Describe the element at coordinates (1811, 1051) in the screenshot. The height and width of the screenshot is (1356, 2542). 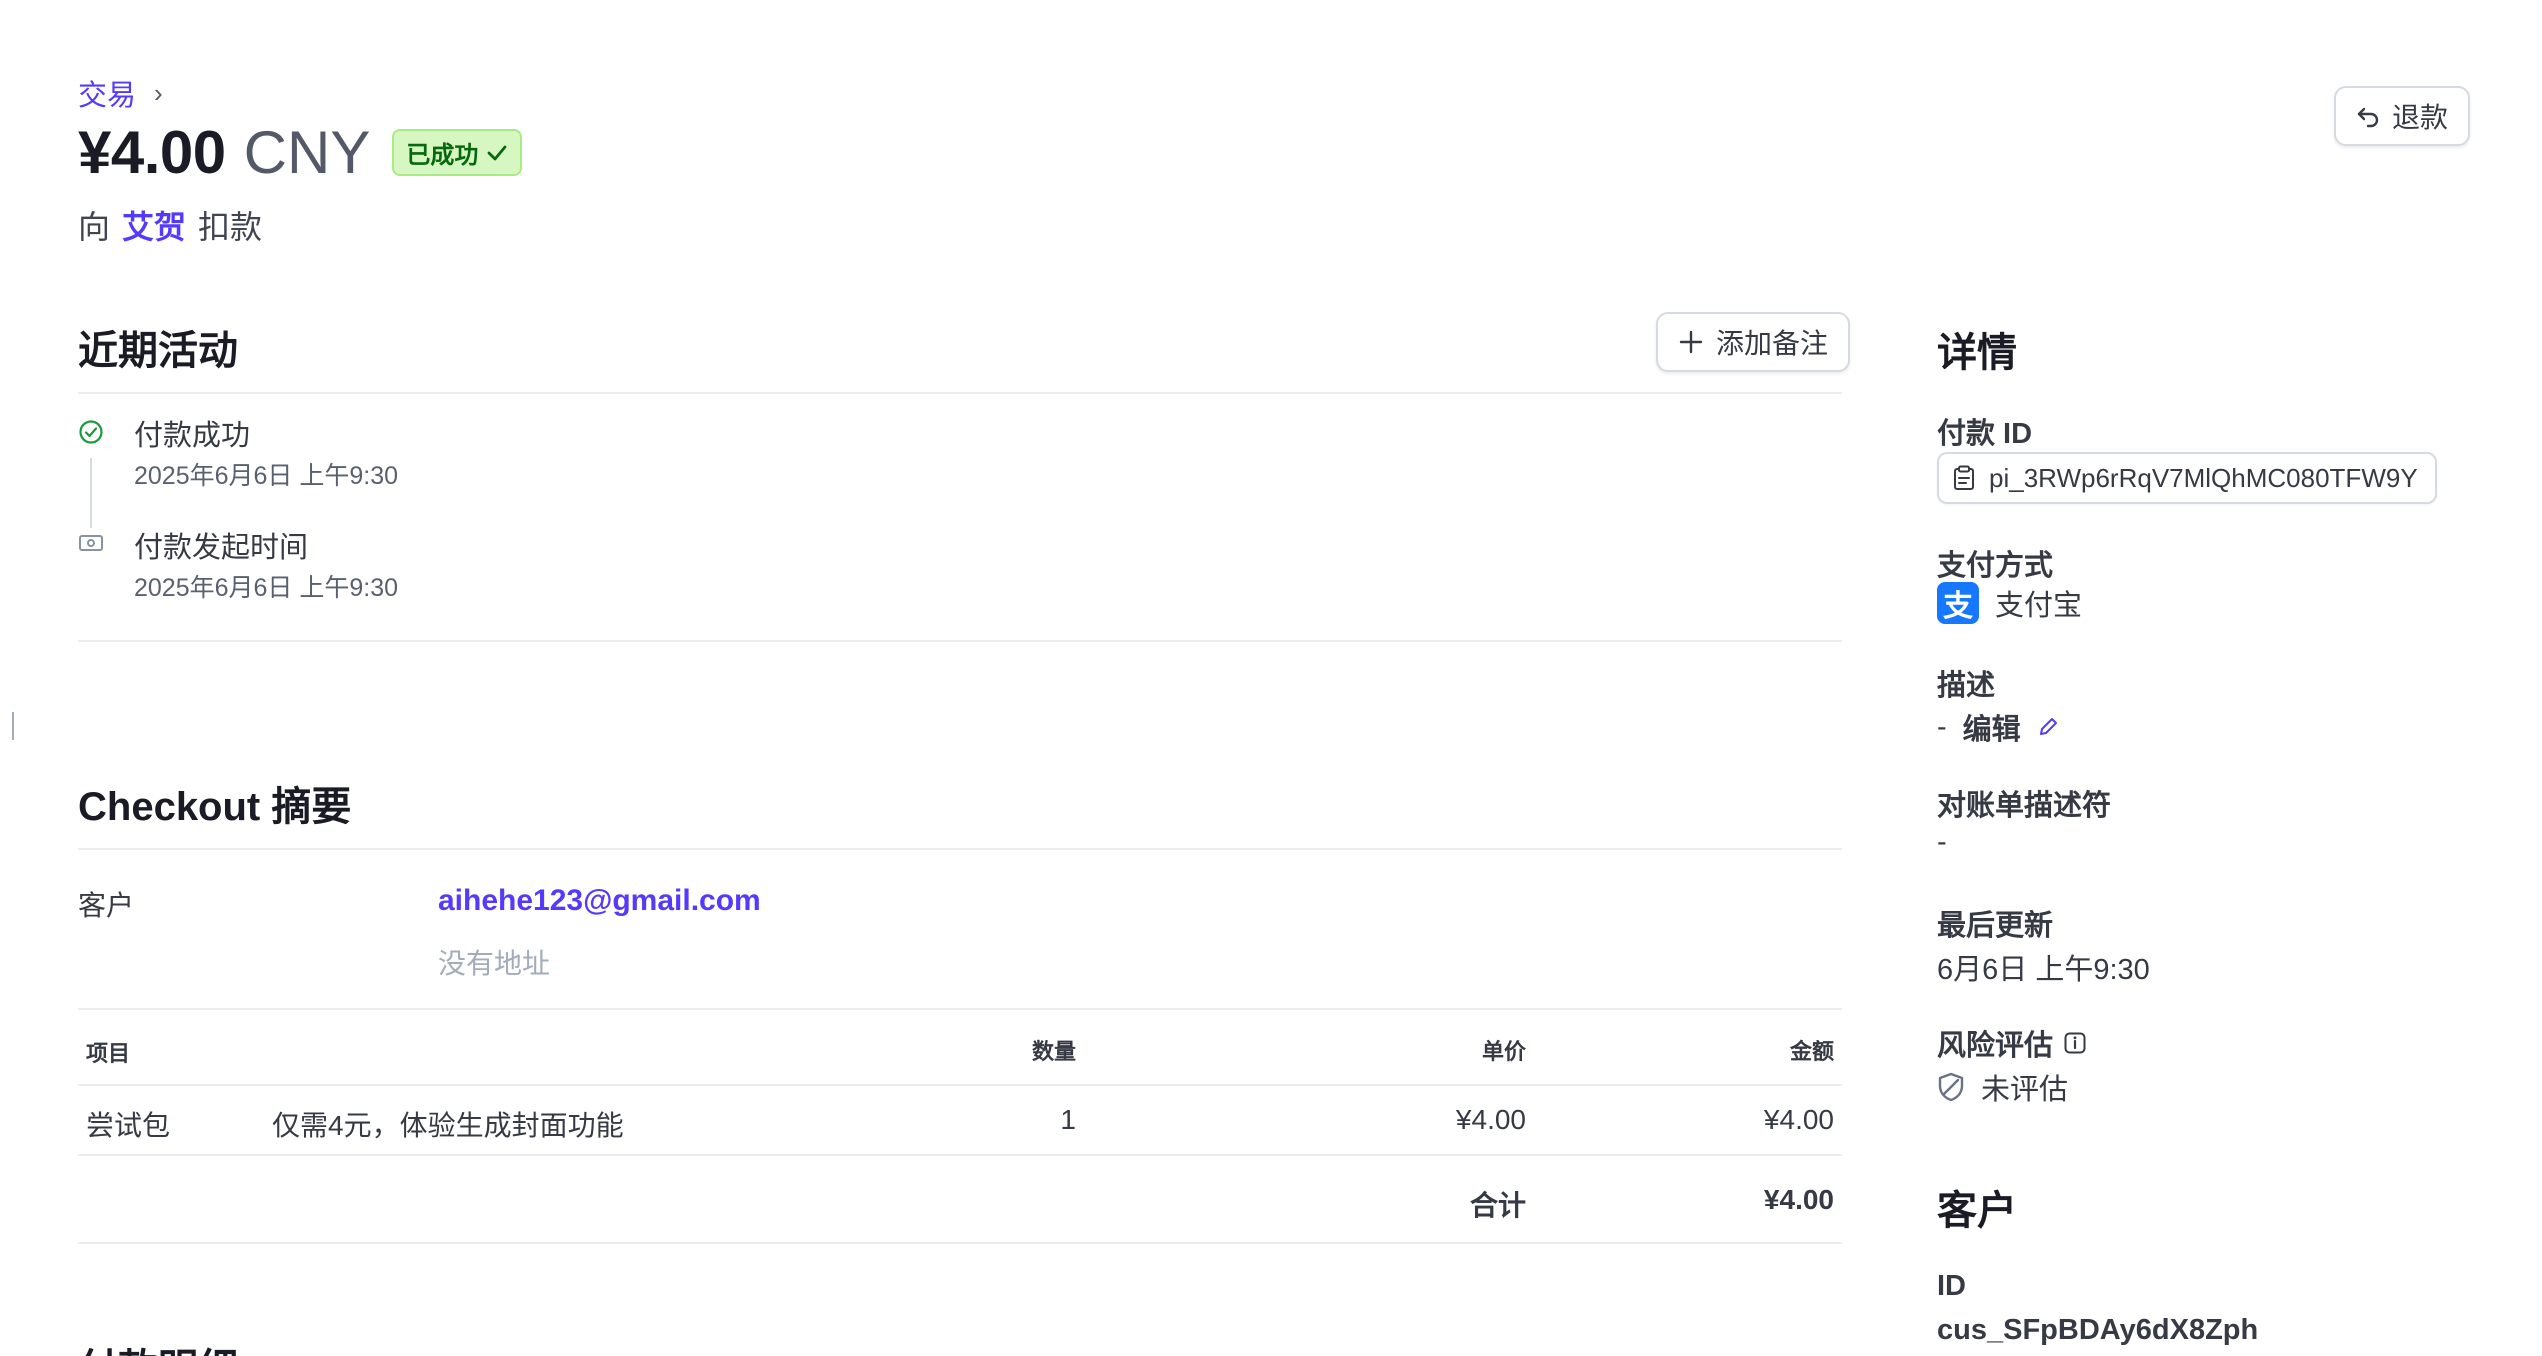
I see `column-header-amount: 金额` at that location.